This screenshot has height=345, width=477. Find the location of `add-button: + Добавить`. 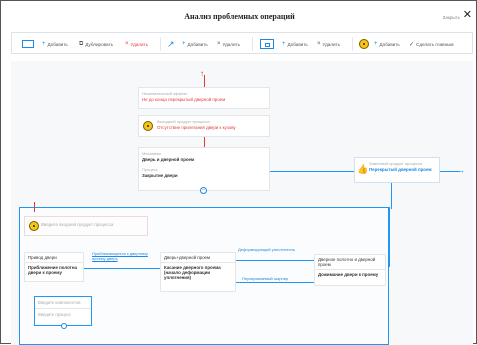

add-button: + Добавить is located at coordinates (55, 44).